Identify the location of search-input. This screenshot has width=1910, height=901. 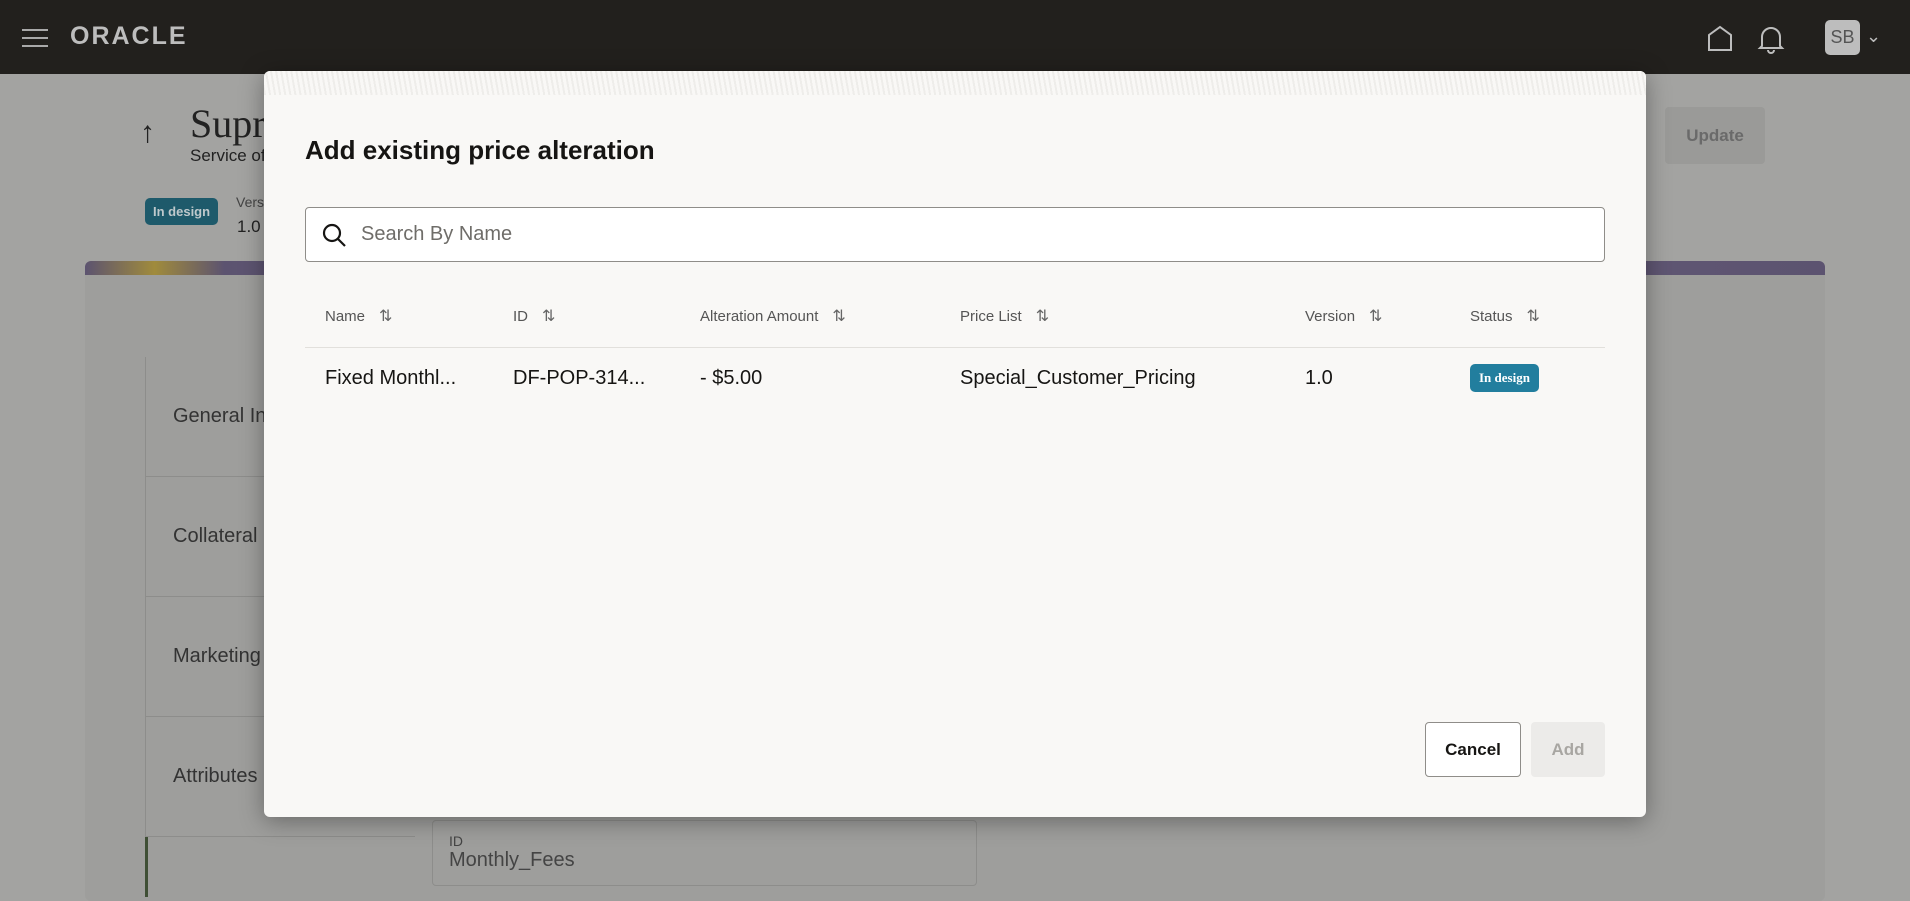
(961, 234).